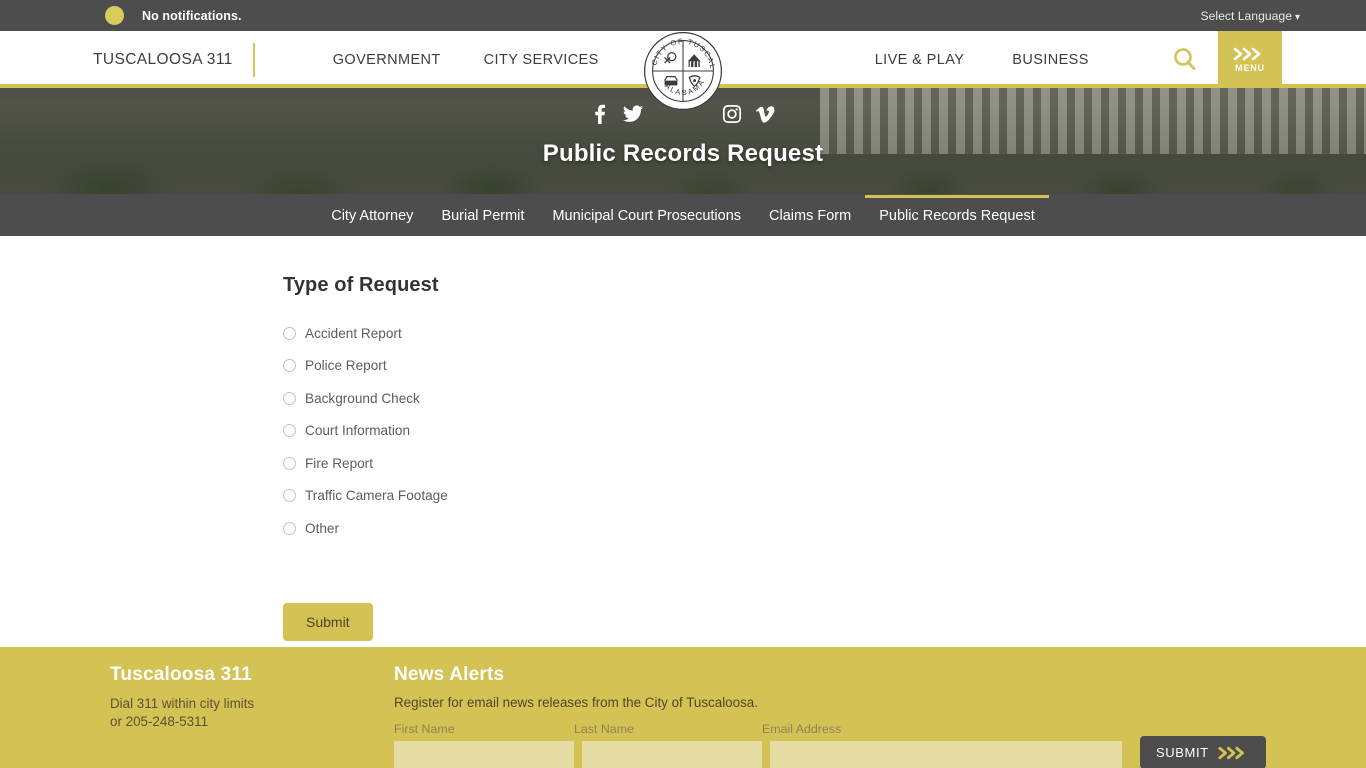 This screenshot has height=768, width=1366. I want to click on radio-option-label: Police Report, so click(346, 366).